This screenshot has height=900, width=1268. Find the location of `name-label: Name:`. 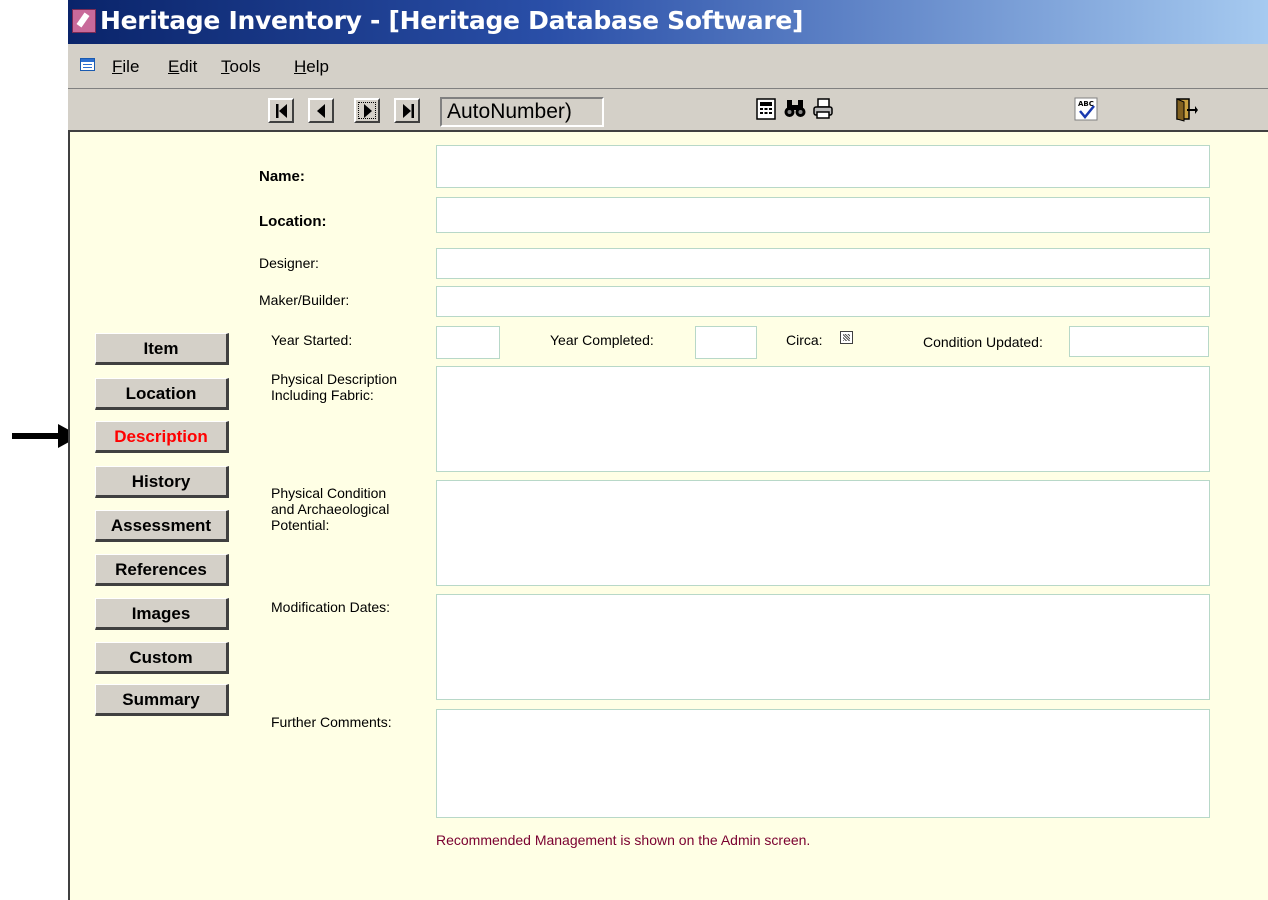

name-label: Name: is located at coordinates (282, 176).